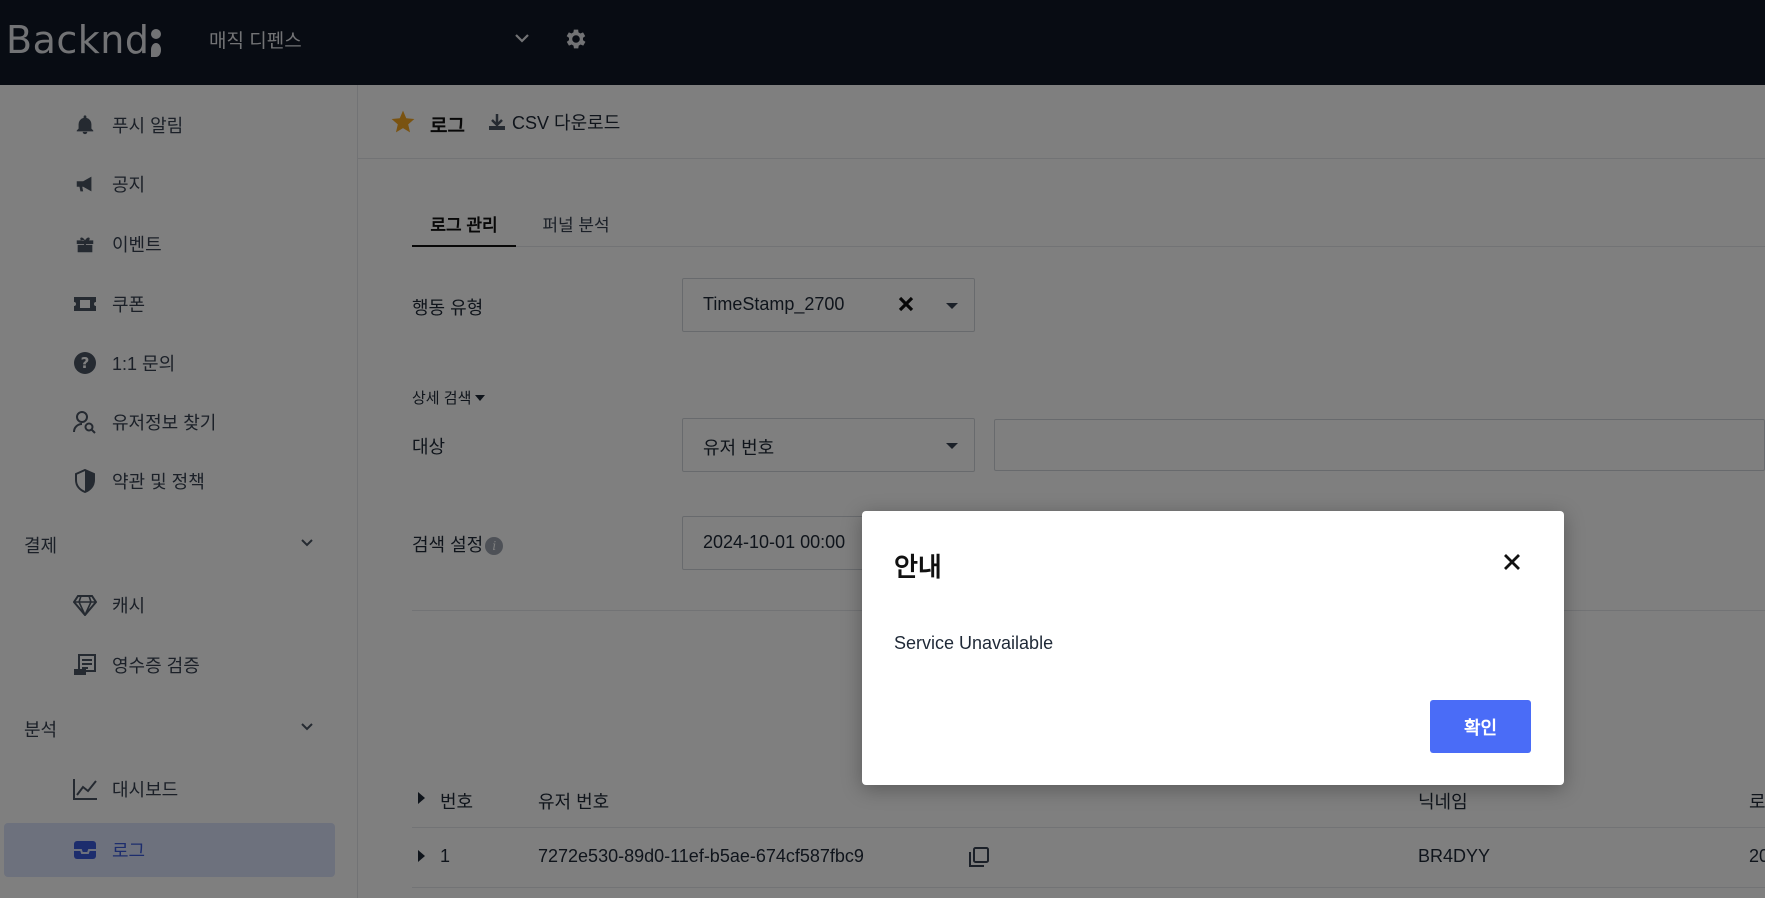 The image size is (1765, 898). What do you see at coordinates (974, 643) in the screenshot?
I see `modal-message: Service Unavailable` at bounding box center [974, 643].